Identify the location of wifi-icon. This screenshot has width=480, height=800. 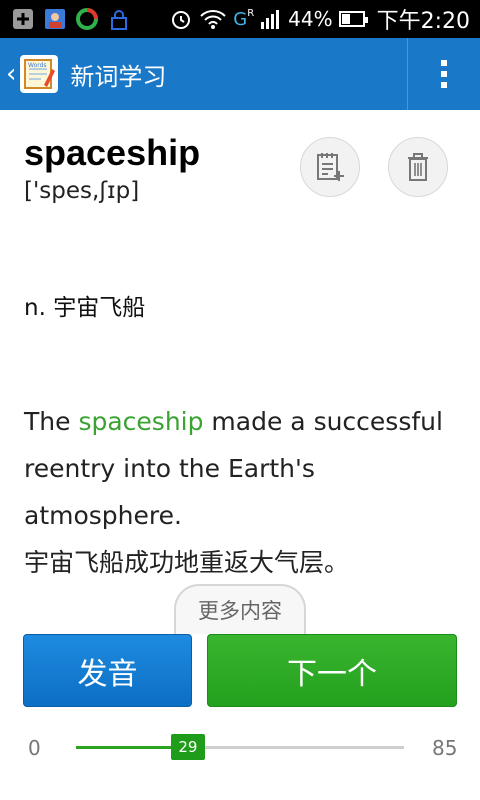
(213, 19).